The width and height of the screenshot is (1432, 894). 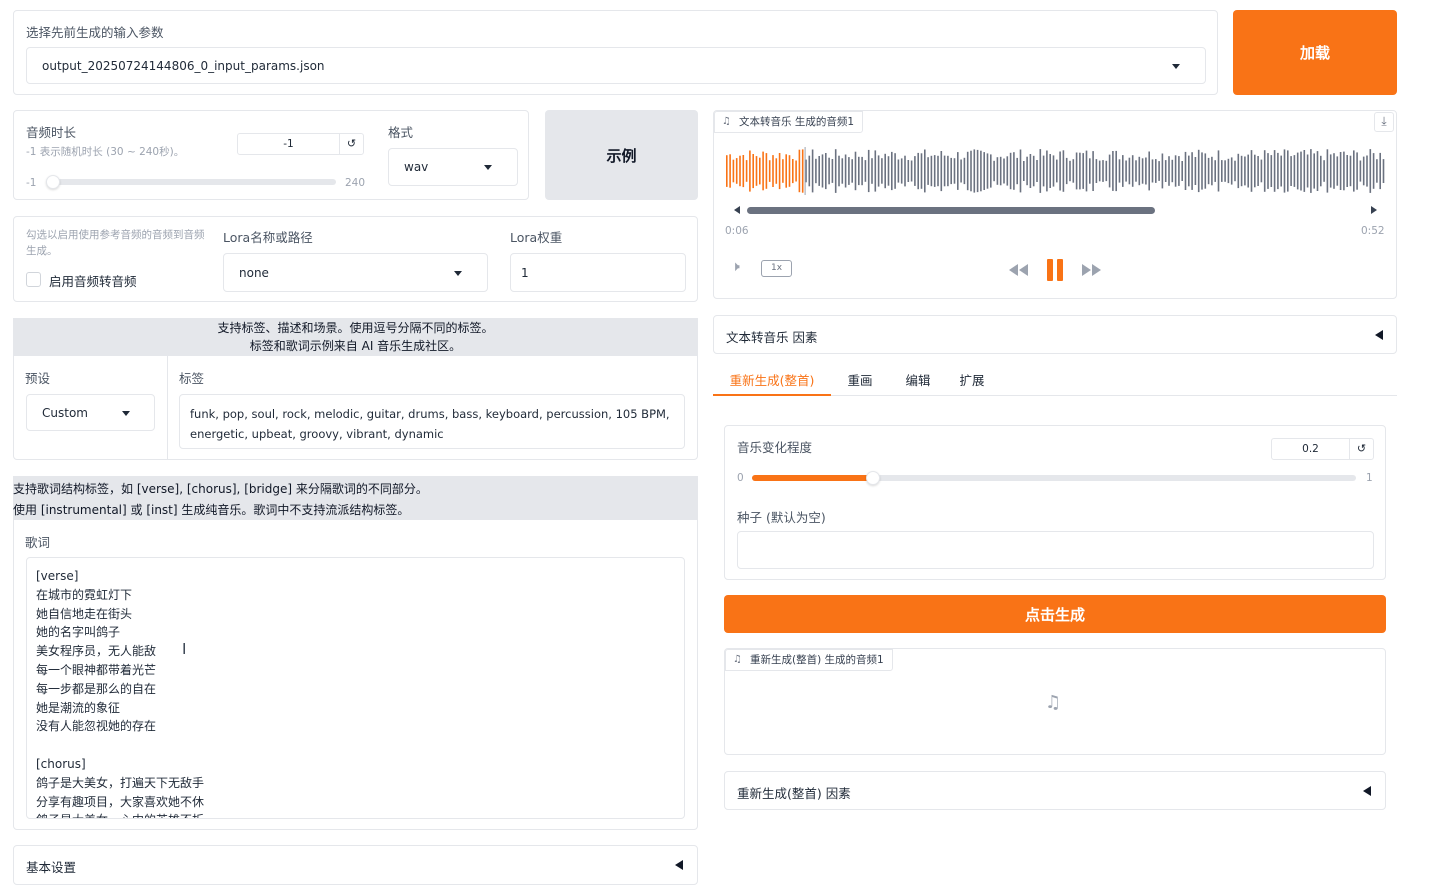 What do you see at coordinates (772, 381) in the screenshot?
I see `tab-0: 重新生成(整首)` at bounding box center [772, 381].